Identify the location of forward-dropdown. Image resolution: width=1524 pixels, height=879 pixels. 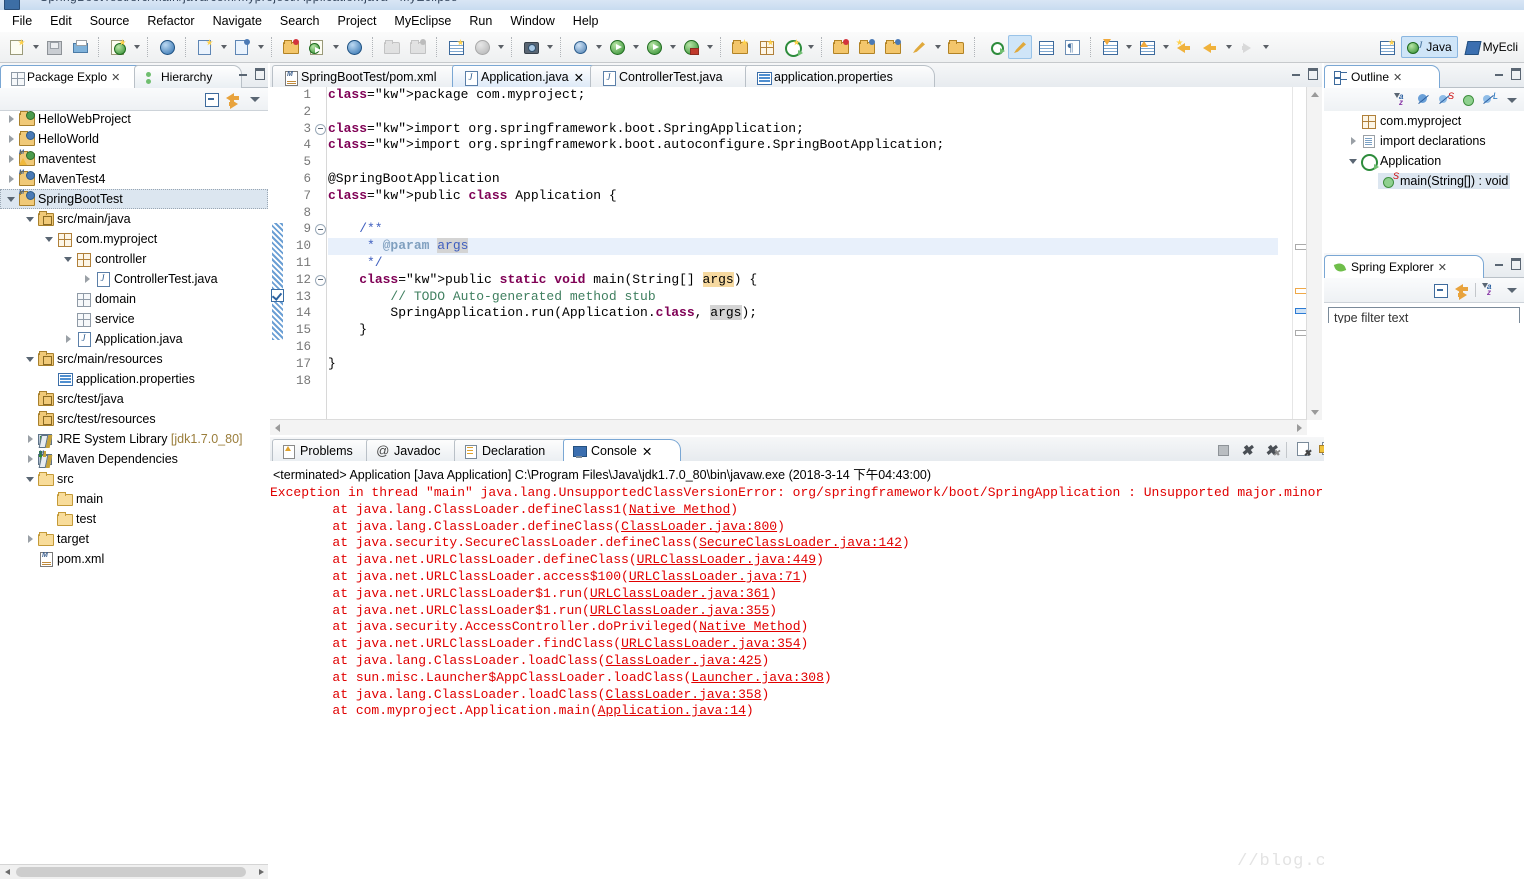
(1265, 47).